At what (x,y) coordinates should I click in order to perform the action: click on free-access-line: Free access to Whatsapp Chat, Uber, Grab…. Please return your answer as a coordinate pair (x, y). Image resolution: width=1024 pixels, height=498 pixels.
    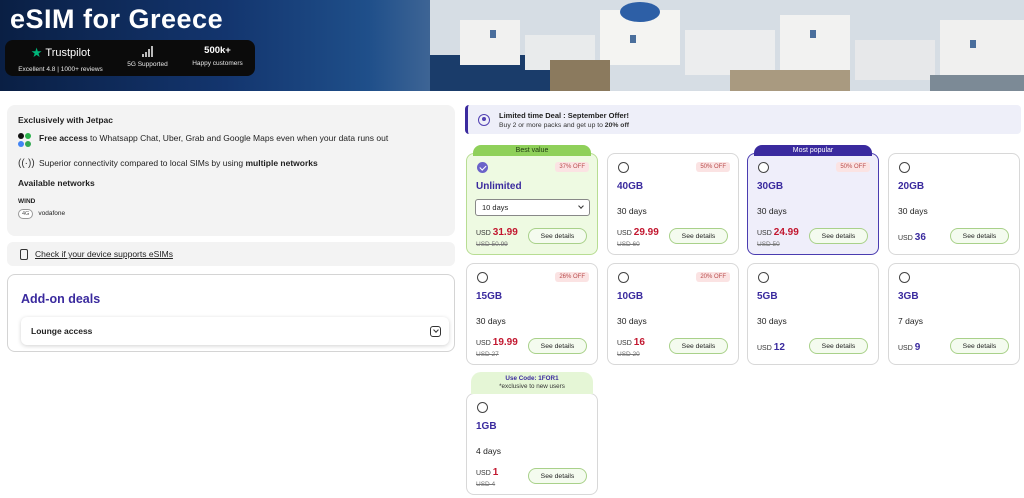
    Looking at the image, I should click on (231, 142).